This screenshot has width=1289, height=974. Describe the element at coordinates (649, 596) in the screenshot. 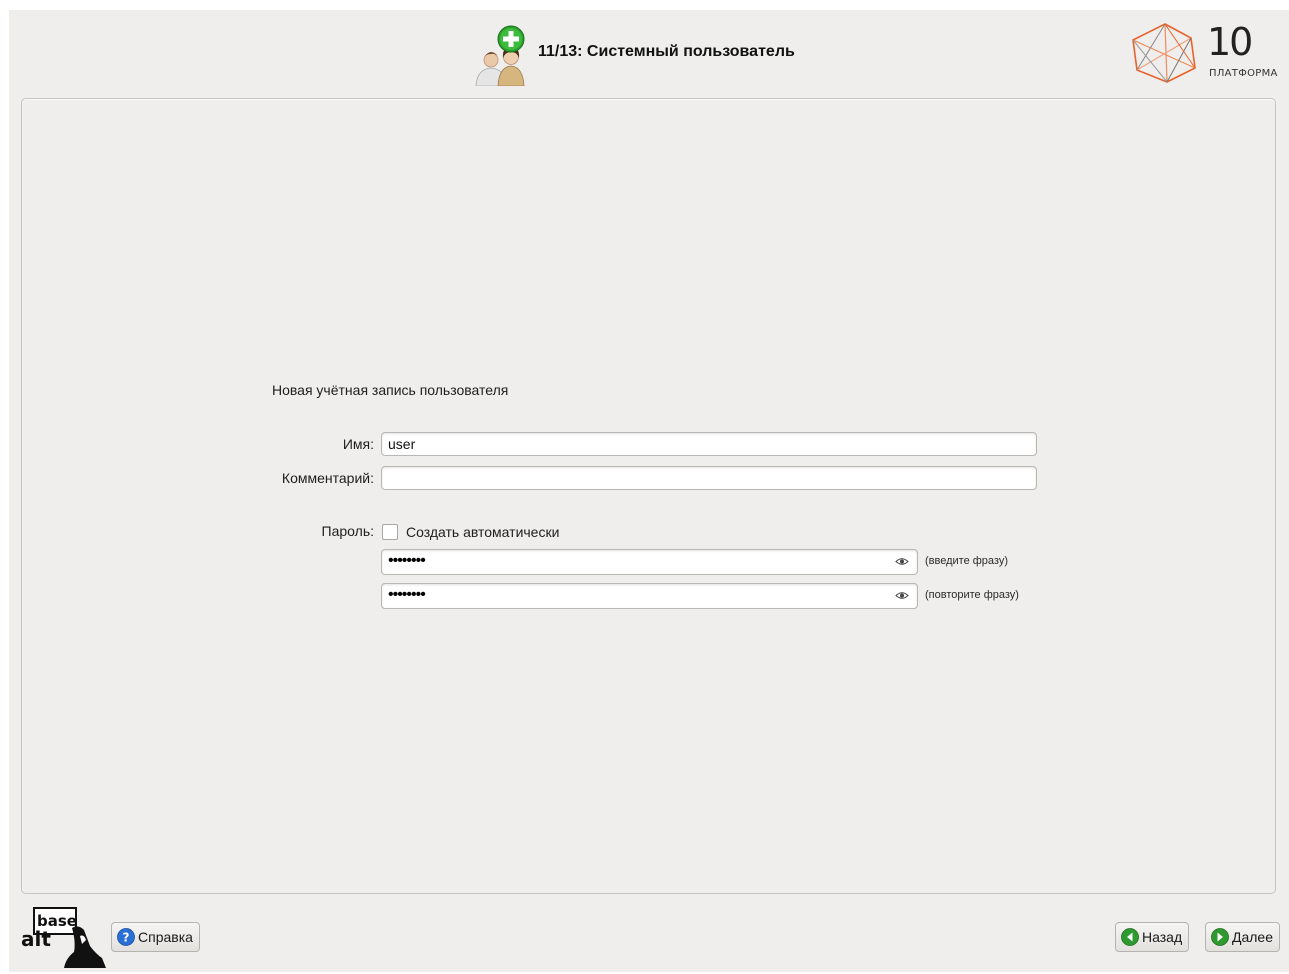

I see `password-confirm-field: ••••••••` at that location.